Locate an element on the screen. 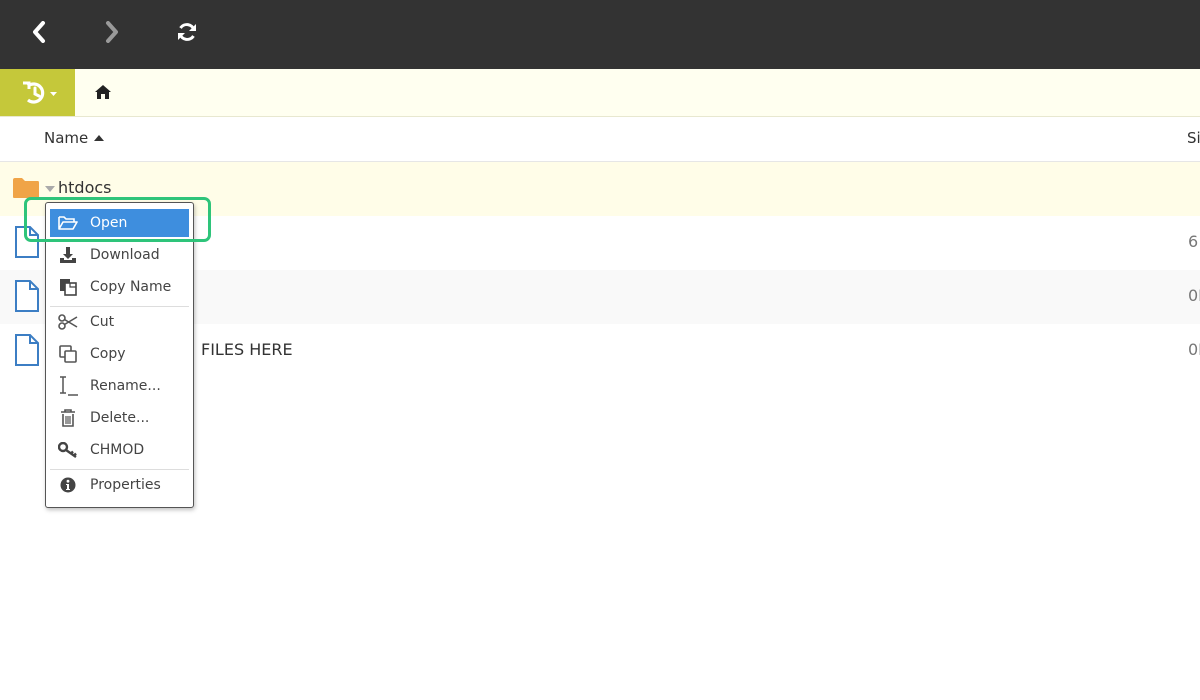  menu-item-label: Cut is located at coordinates (102, 322).